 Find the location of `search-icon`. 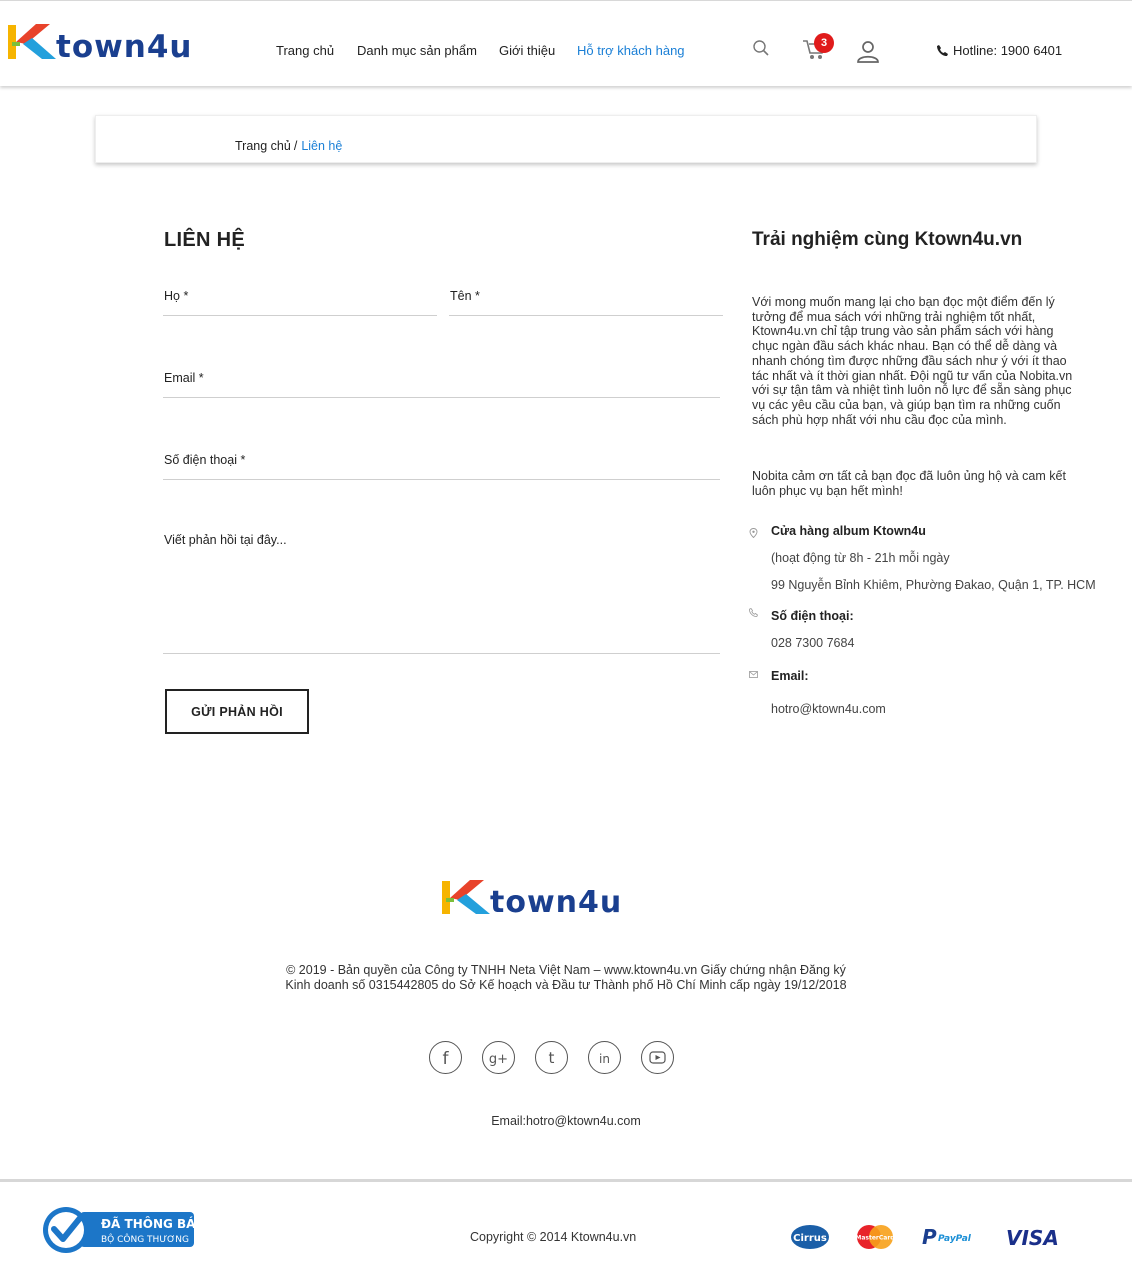

search-icon is located at coordinates (761, 48).